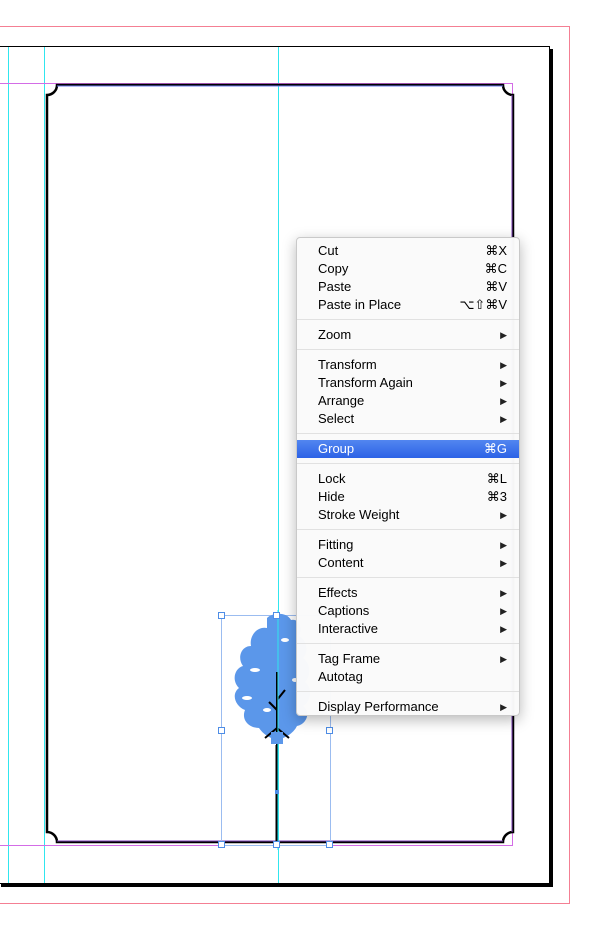 The width and height of the screenshot is (600, 939). Describe the element at coordinates (336, 418) in the screenshot. I see `menu-item-label: Select` at that location.